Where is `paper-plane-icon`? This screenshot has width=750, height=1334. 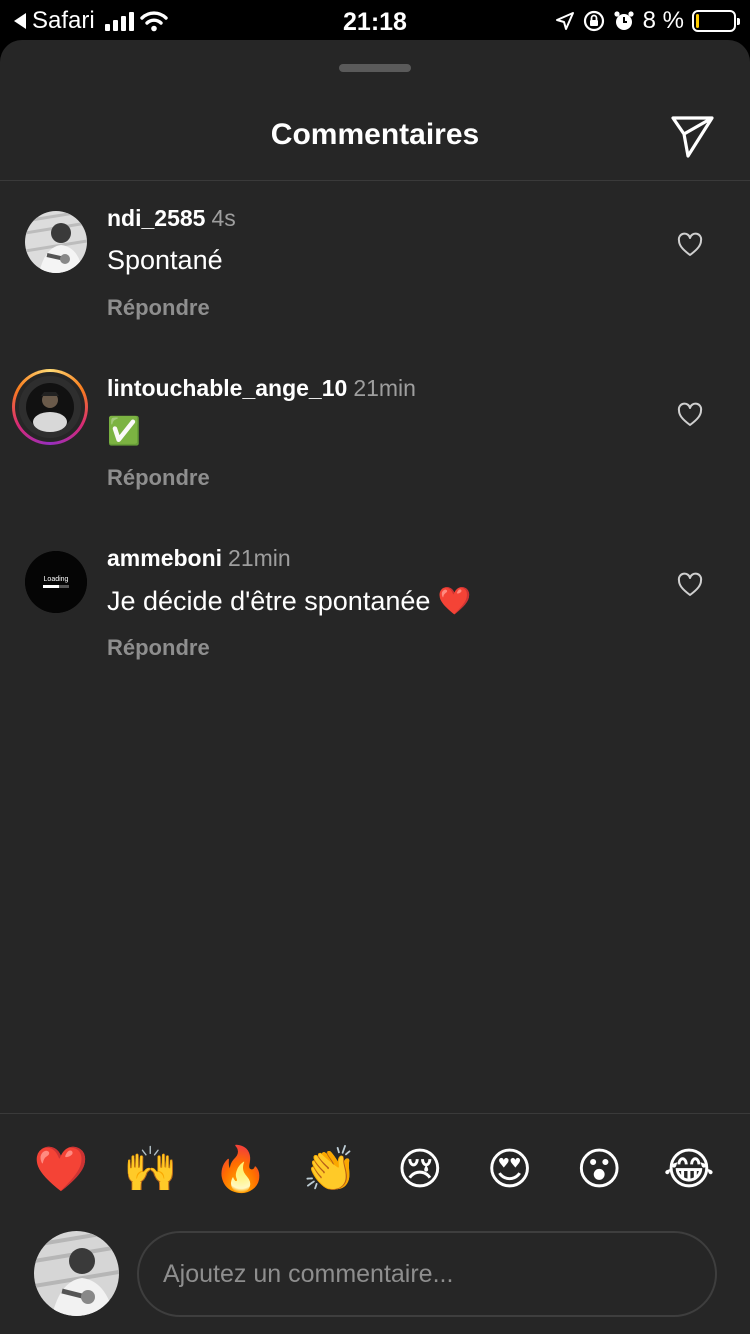
paper-plane-icon is located at coordinates (692, 137).